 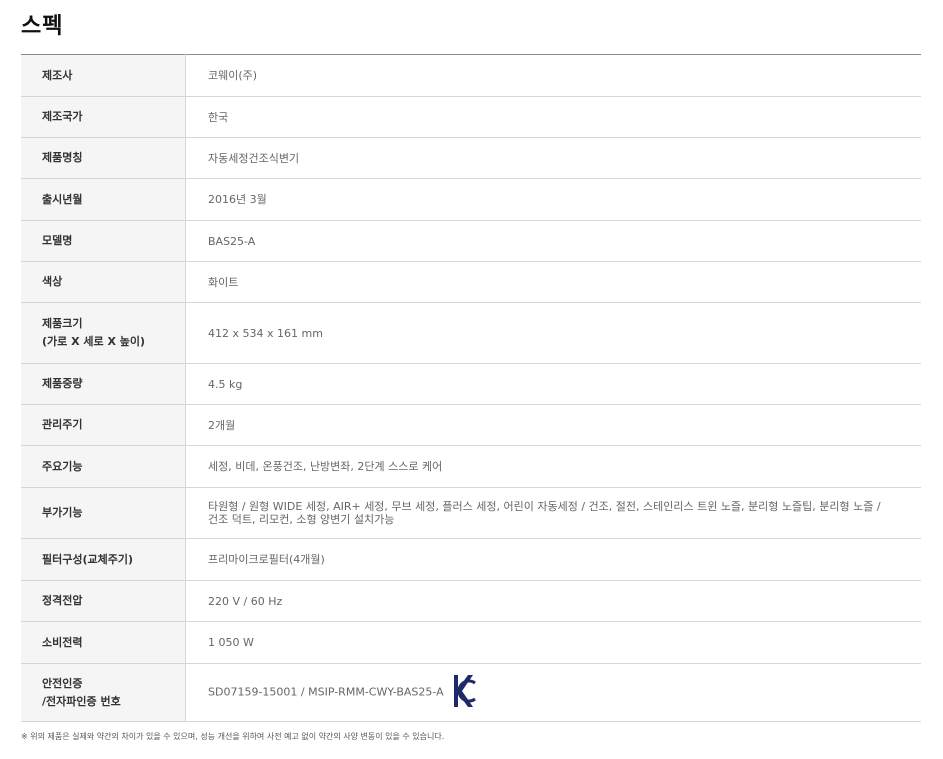 What do you see at coordinates (233, 75) in the screenshot?
I see `spec-value: 코웨이(주)` at bounding box center [233, 75].